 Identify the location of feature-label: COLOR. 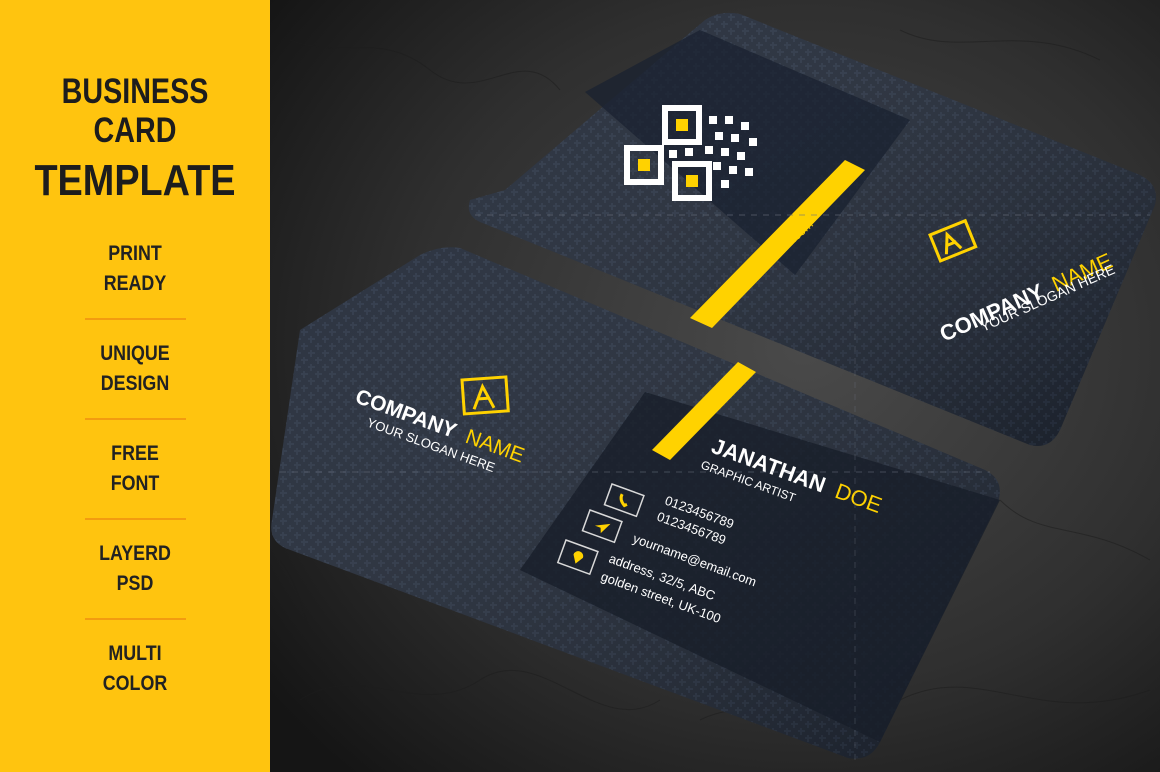
(135, 683).